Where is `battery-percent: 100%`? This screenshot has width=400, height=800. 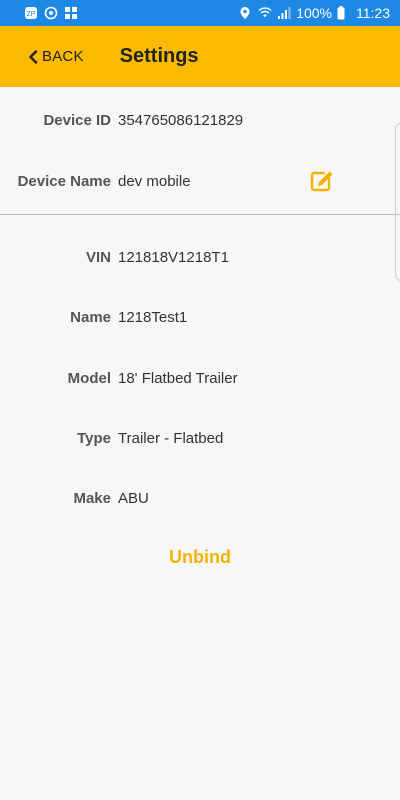 battery-percent: 100% is located at coordinates (314, 13).